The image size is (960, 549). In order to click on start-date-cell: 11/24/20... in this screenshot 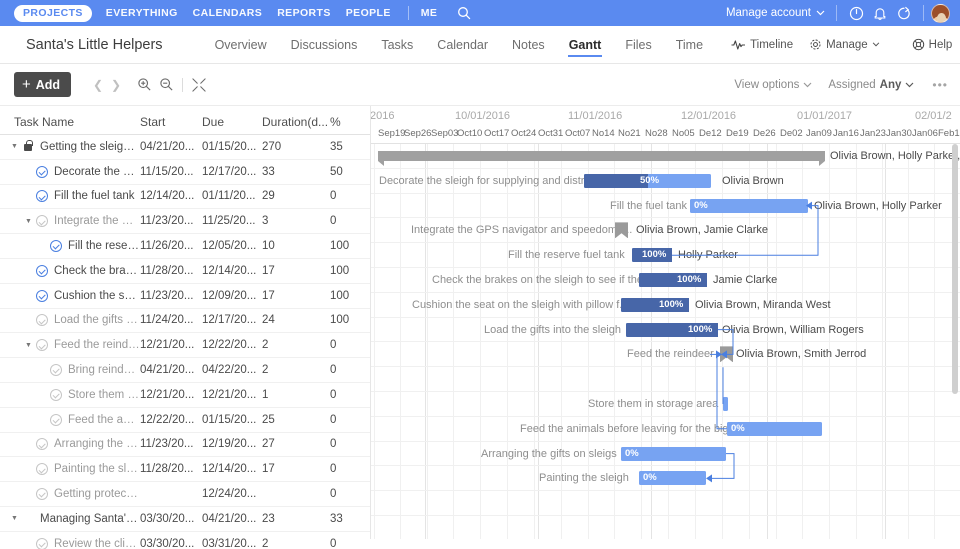, I will do `click(171, 320)`.